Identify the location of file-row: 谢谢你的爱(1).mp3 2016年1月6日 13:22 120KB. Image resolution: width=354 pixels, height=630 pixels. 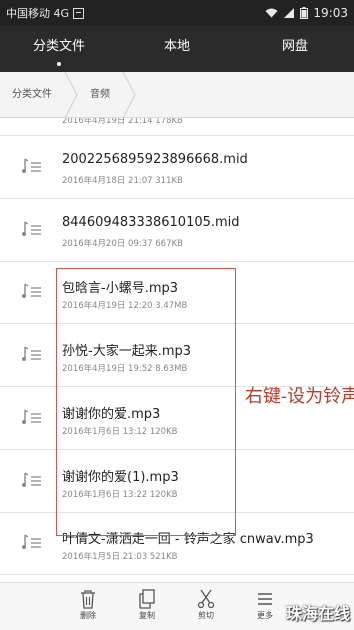
(177, 482).